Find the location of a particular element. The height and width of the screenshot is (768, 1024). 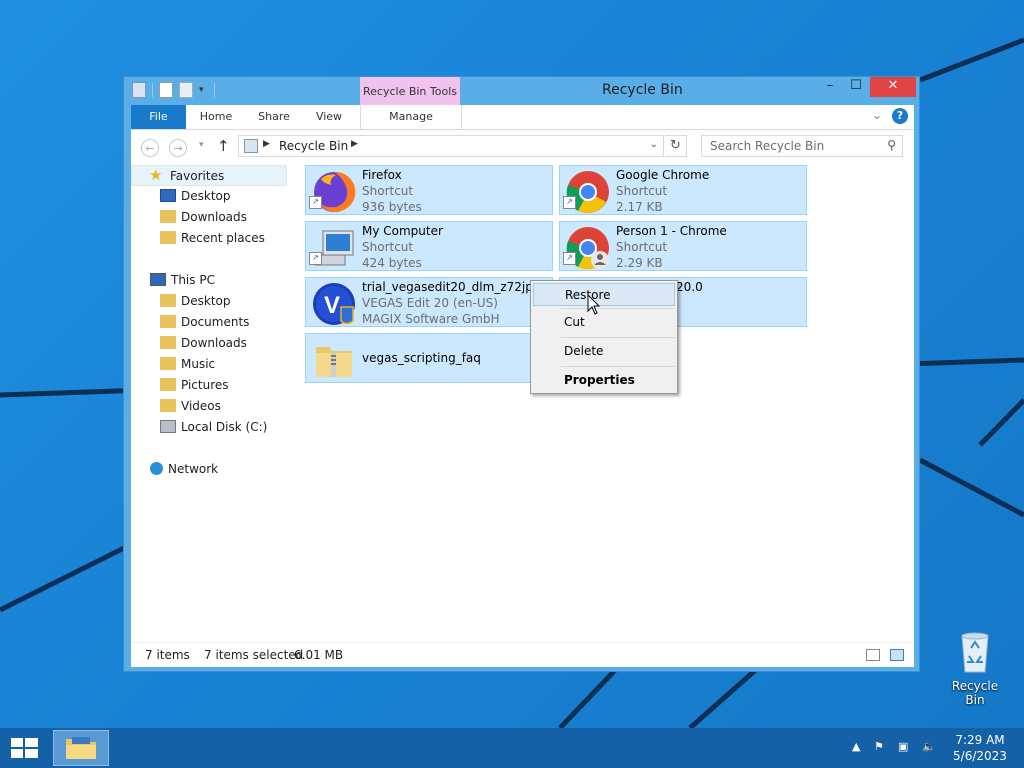

drive-icon is located at coordinates (168, 426).